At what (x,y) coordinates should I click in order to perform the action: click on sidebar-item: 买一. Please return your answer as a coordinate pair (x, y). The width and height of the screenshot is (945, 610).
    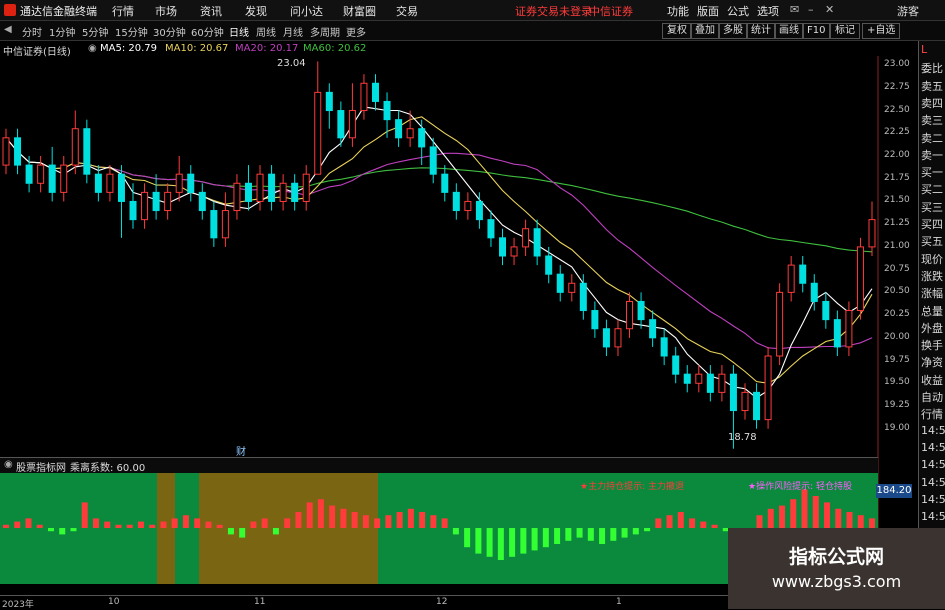
    Looking at the image, I should click on (933, 172).